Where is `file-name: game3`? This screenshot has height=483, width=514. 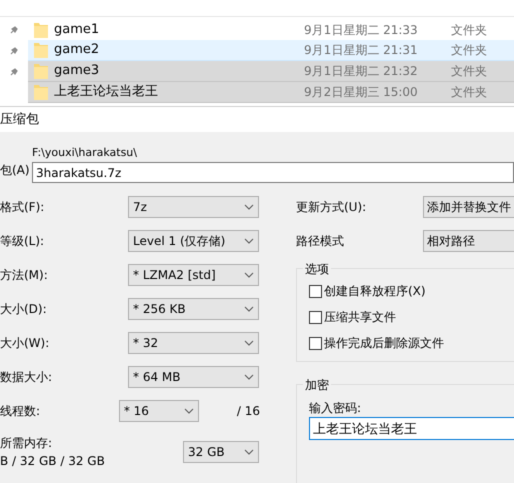 file-name: game3 is located at coordinates (77, 71).